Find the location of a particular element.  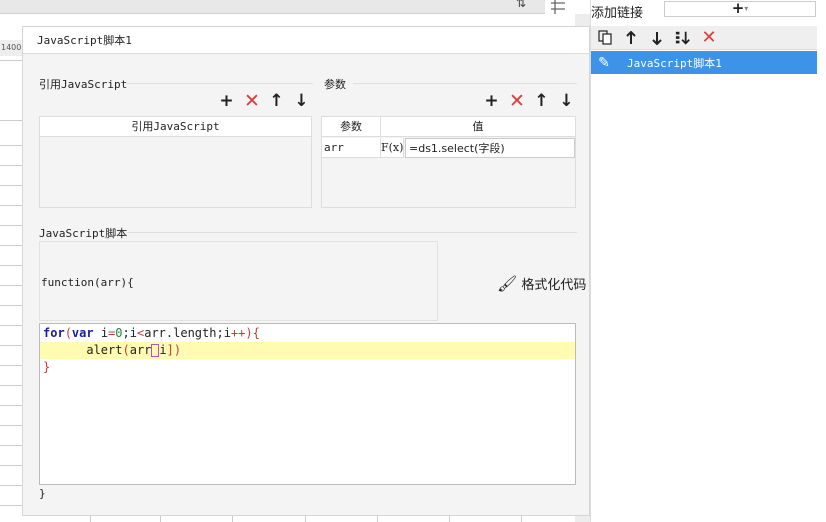

sort-icon: ⇅ is located at coordinates (521, 5).